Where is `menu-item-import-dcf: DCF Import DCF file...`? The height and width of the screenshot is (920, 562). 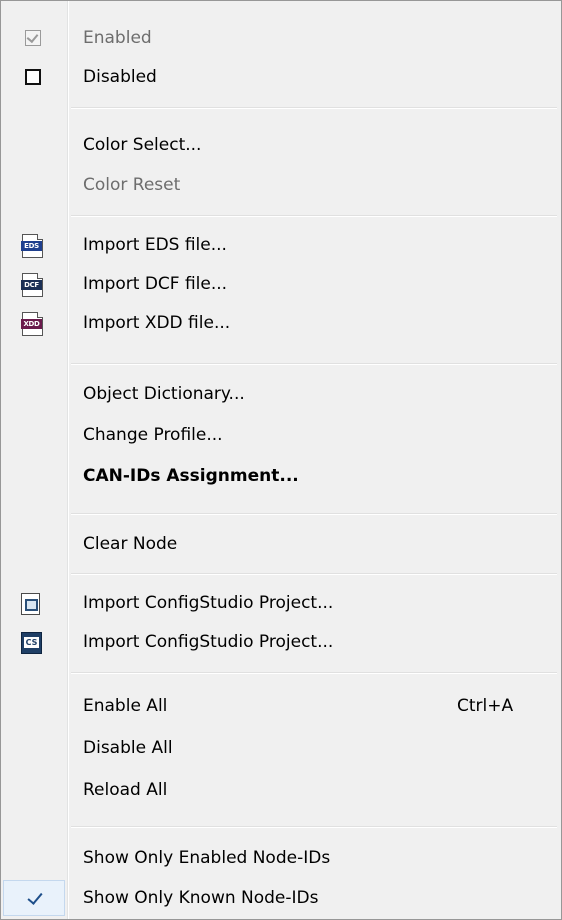 menu-item-import-dcf: DCF Import DCF file... is located at coordinates (281, 284).